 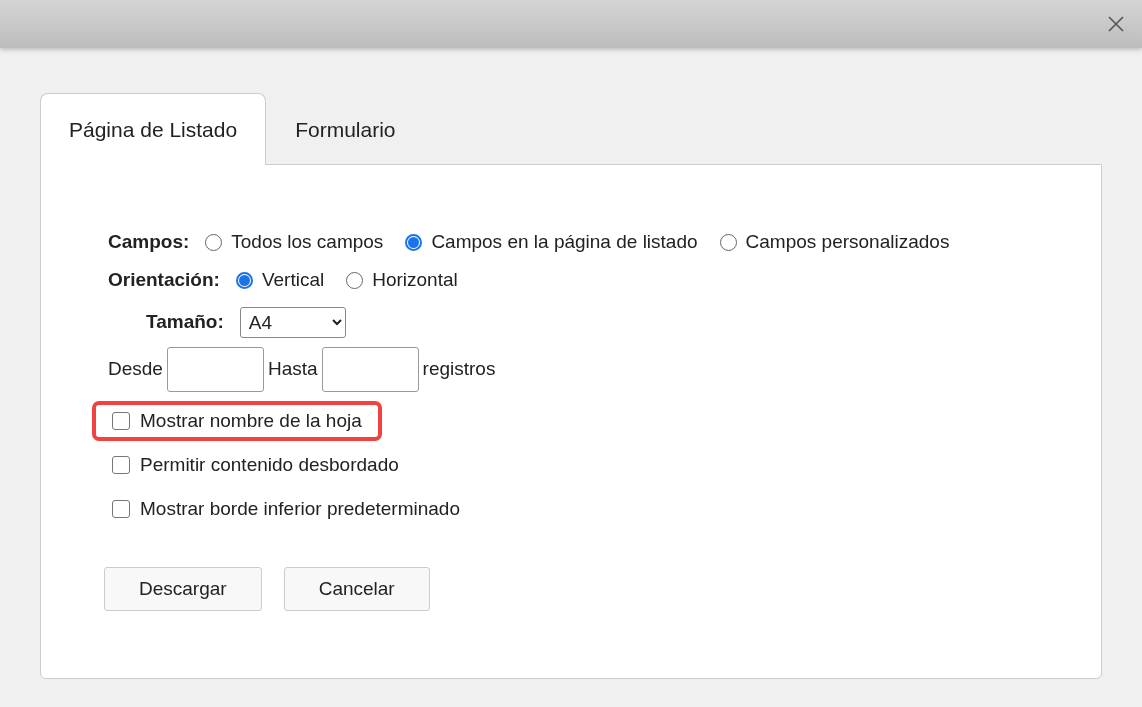 I want to click on tab: Formulario, so click(x=345, y=129).